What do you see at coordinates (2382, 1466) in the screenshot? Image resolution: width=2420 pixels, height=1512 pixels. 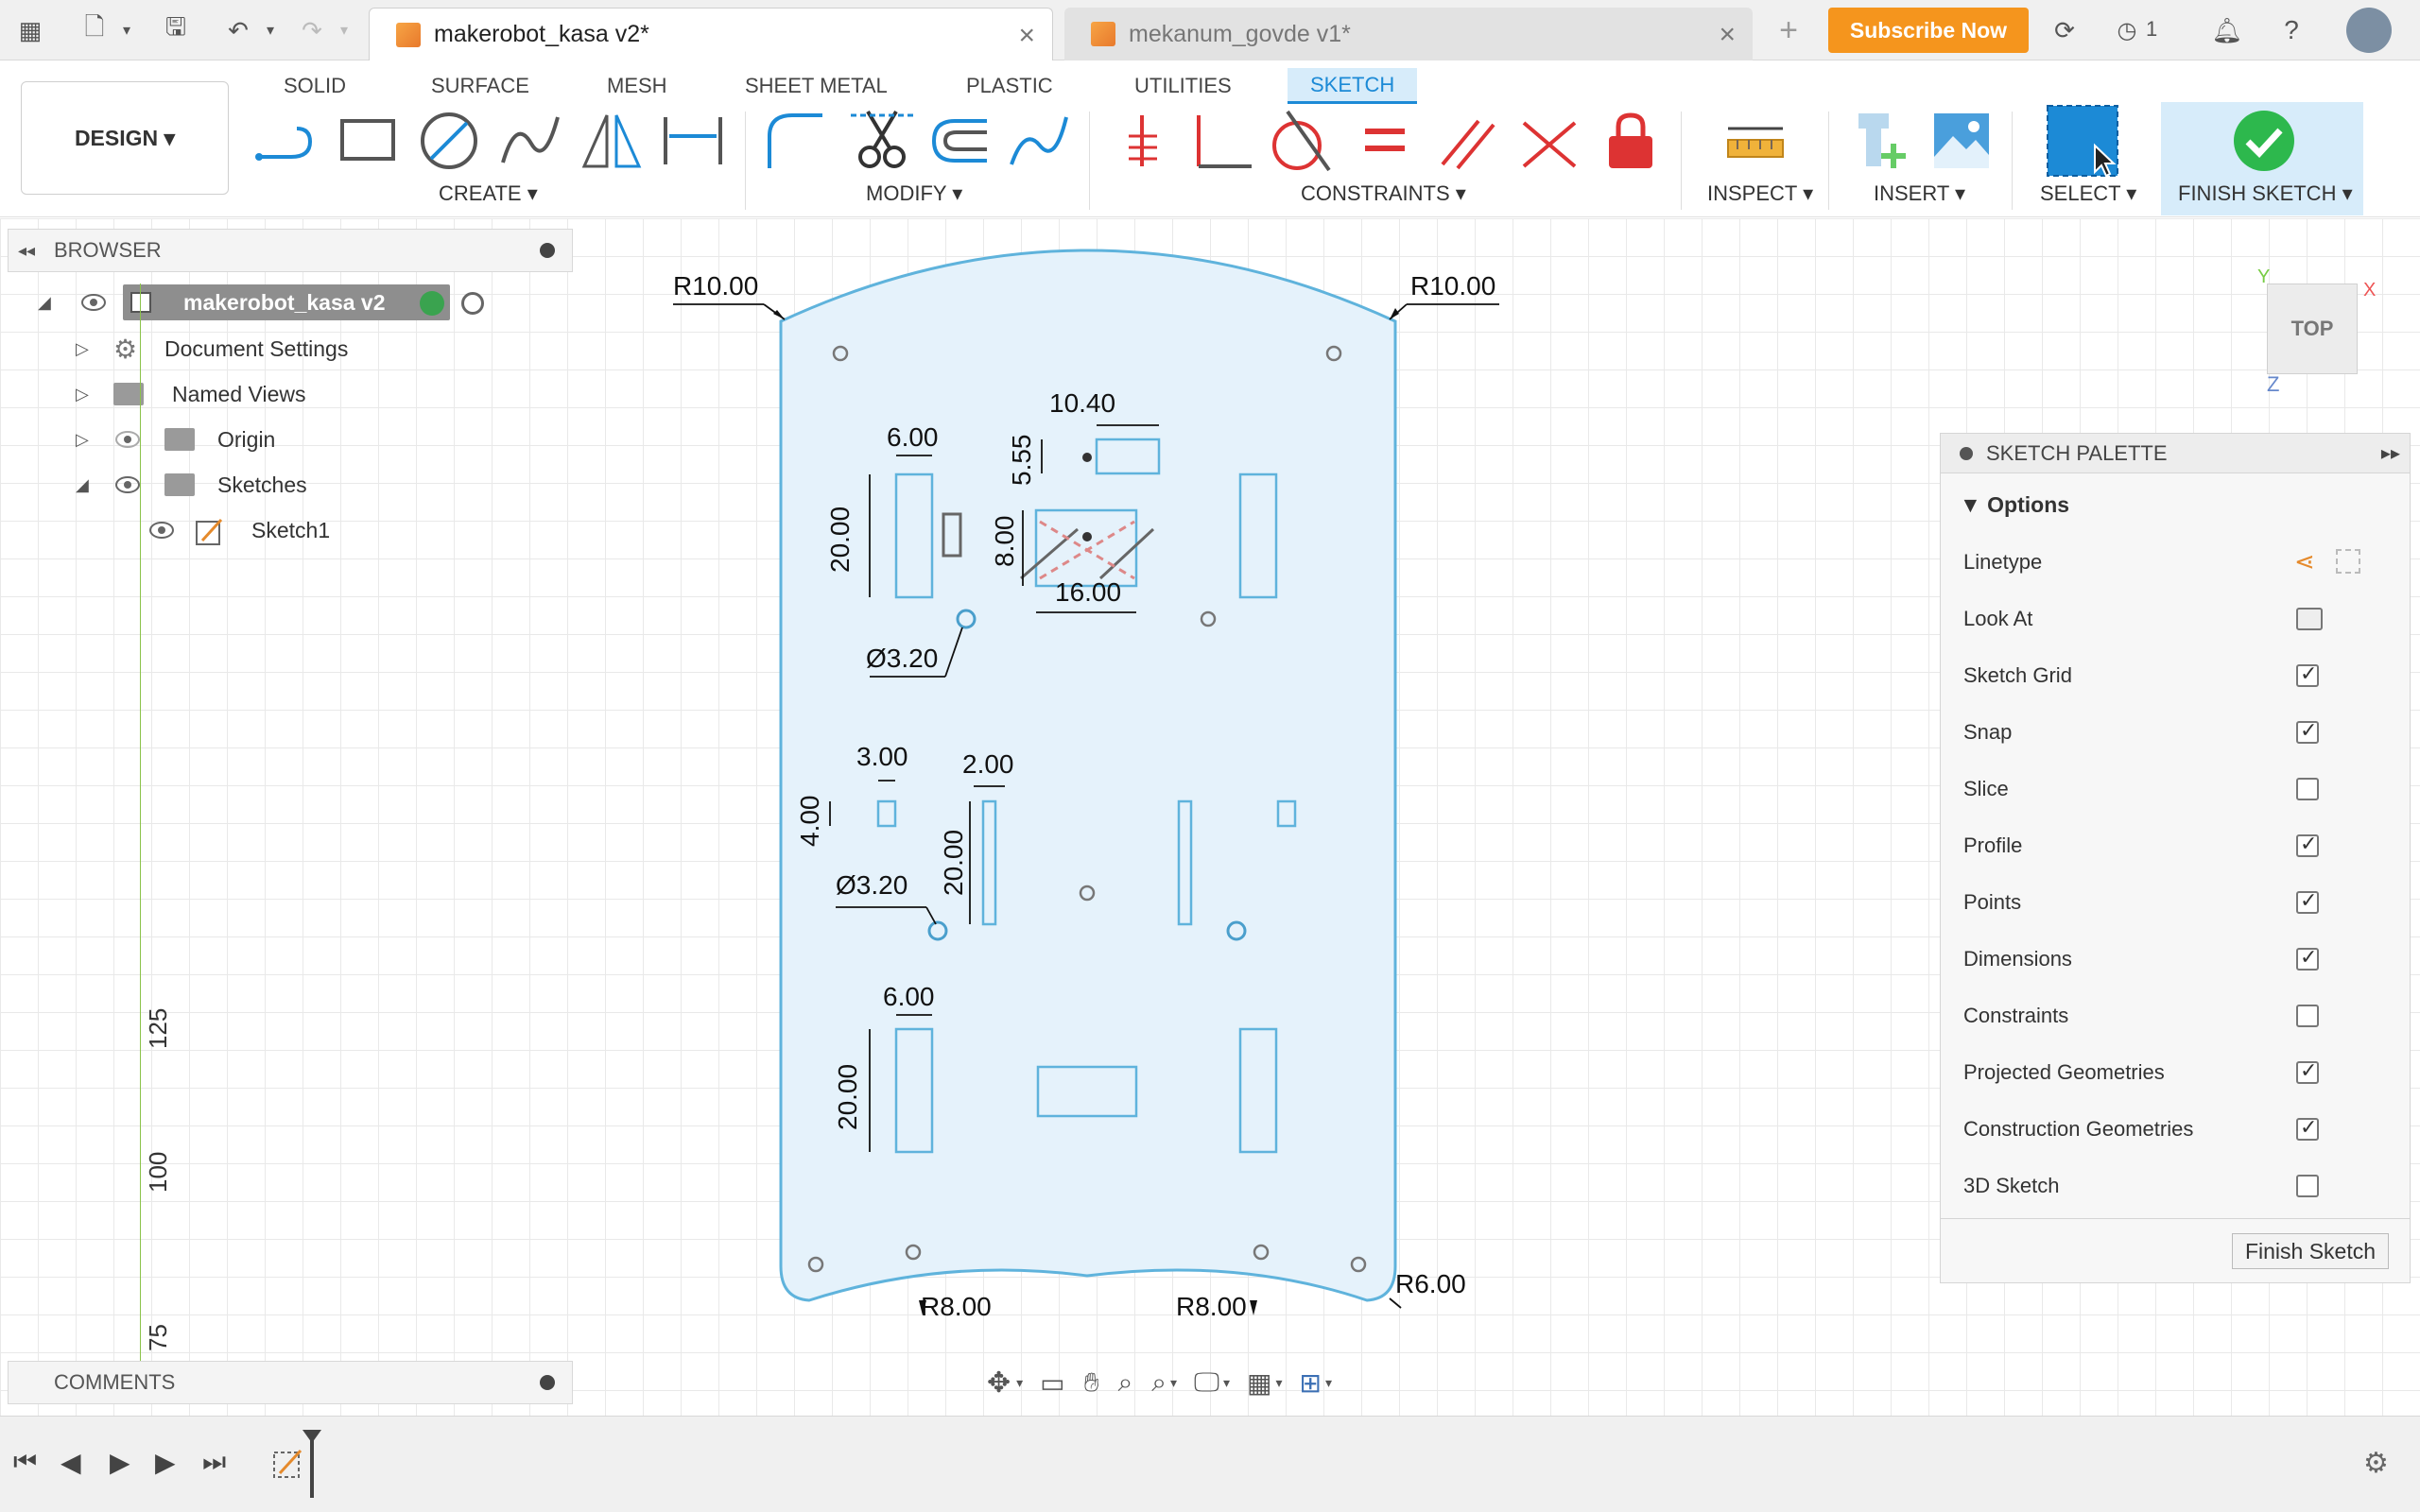 I see `timeline-settings-gear-icon: ⚙` at bounding box center [2382, 1466].